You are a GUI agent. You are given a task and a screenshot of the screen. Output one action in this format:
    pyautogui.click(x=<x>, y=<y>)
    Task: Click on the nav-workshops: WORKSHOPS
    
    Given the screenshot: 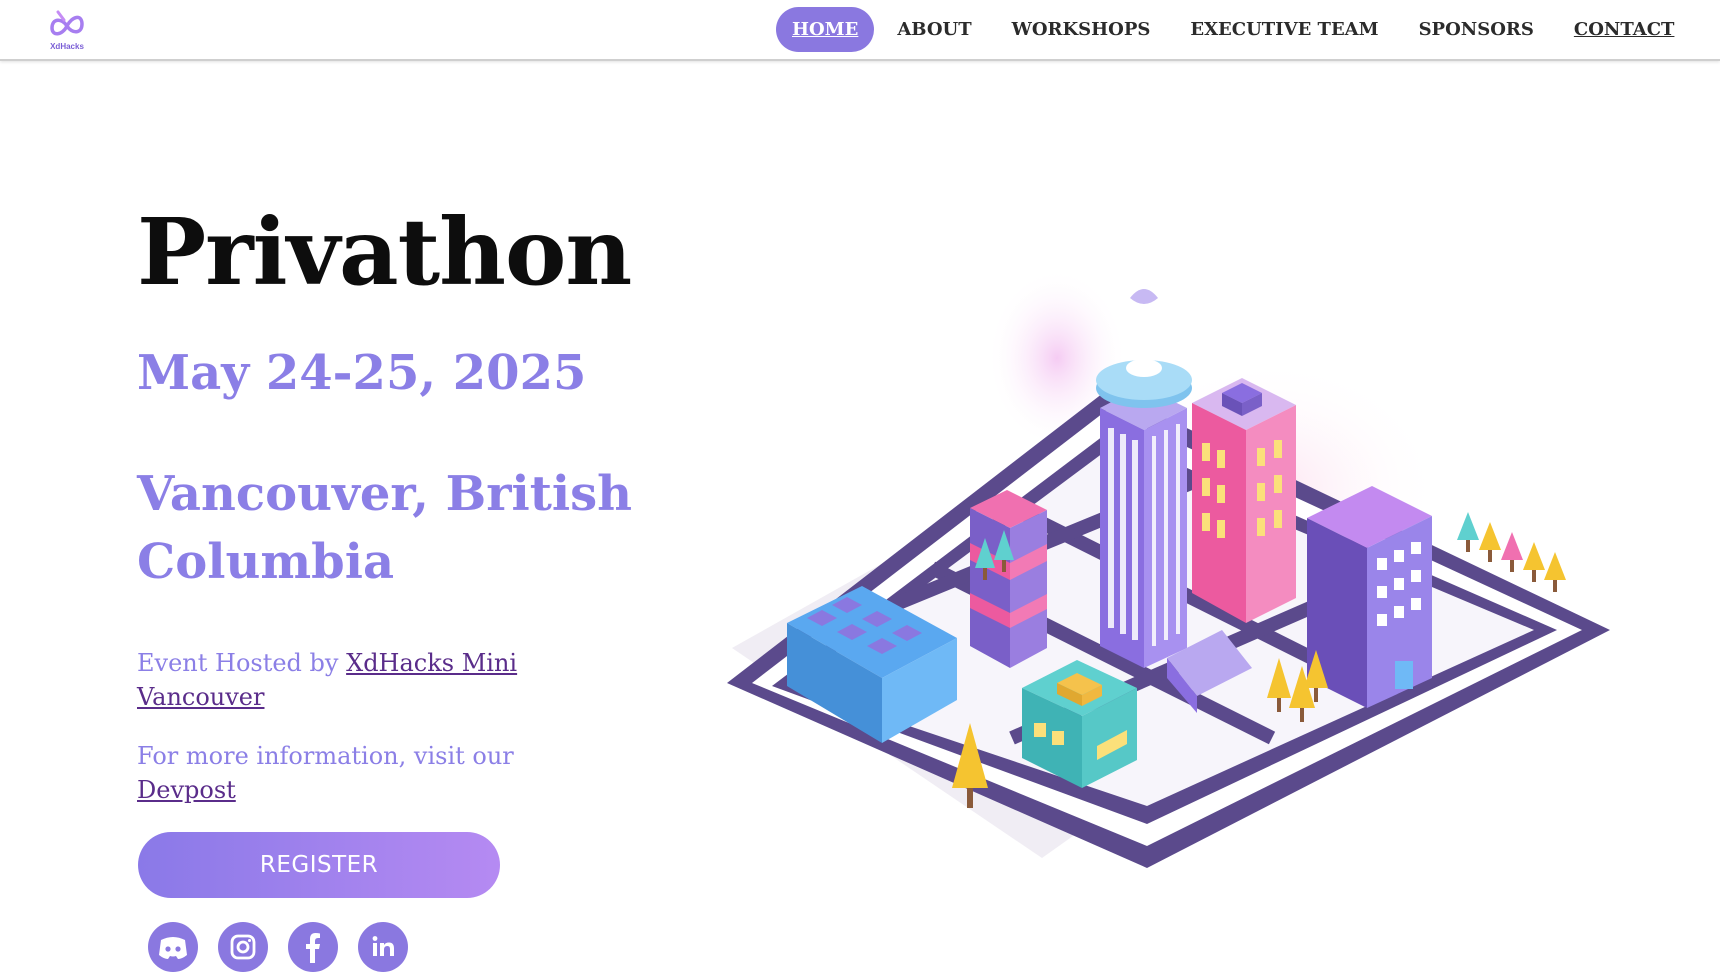 What is the action you would take?
    pyautogui.click(x=1081, y=29)
    